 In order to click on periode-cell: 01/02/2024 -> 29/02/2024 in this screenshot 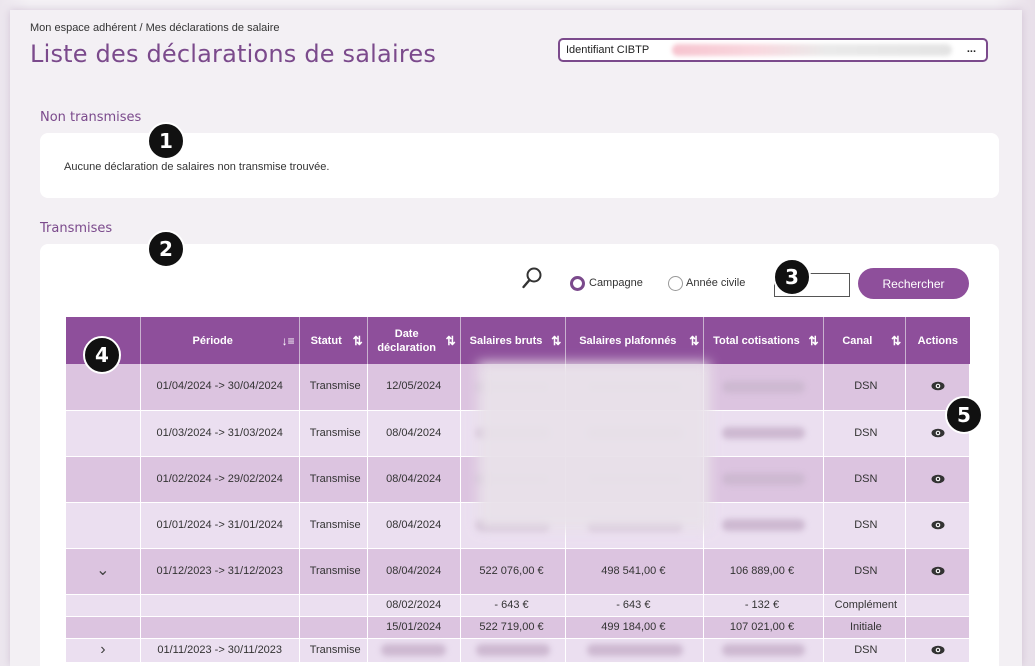, I will do `click(220, 479)`.